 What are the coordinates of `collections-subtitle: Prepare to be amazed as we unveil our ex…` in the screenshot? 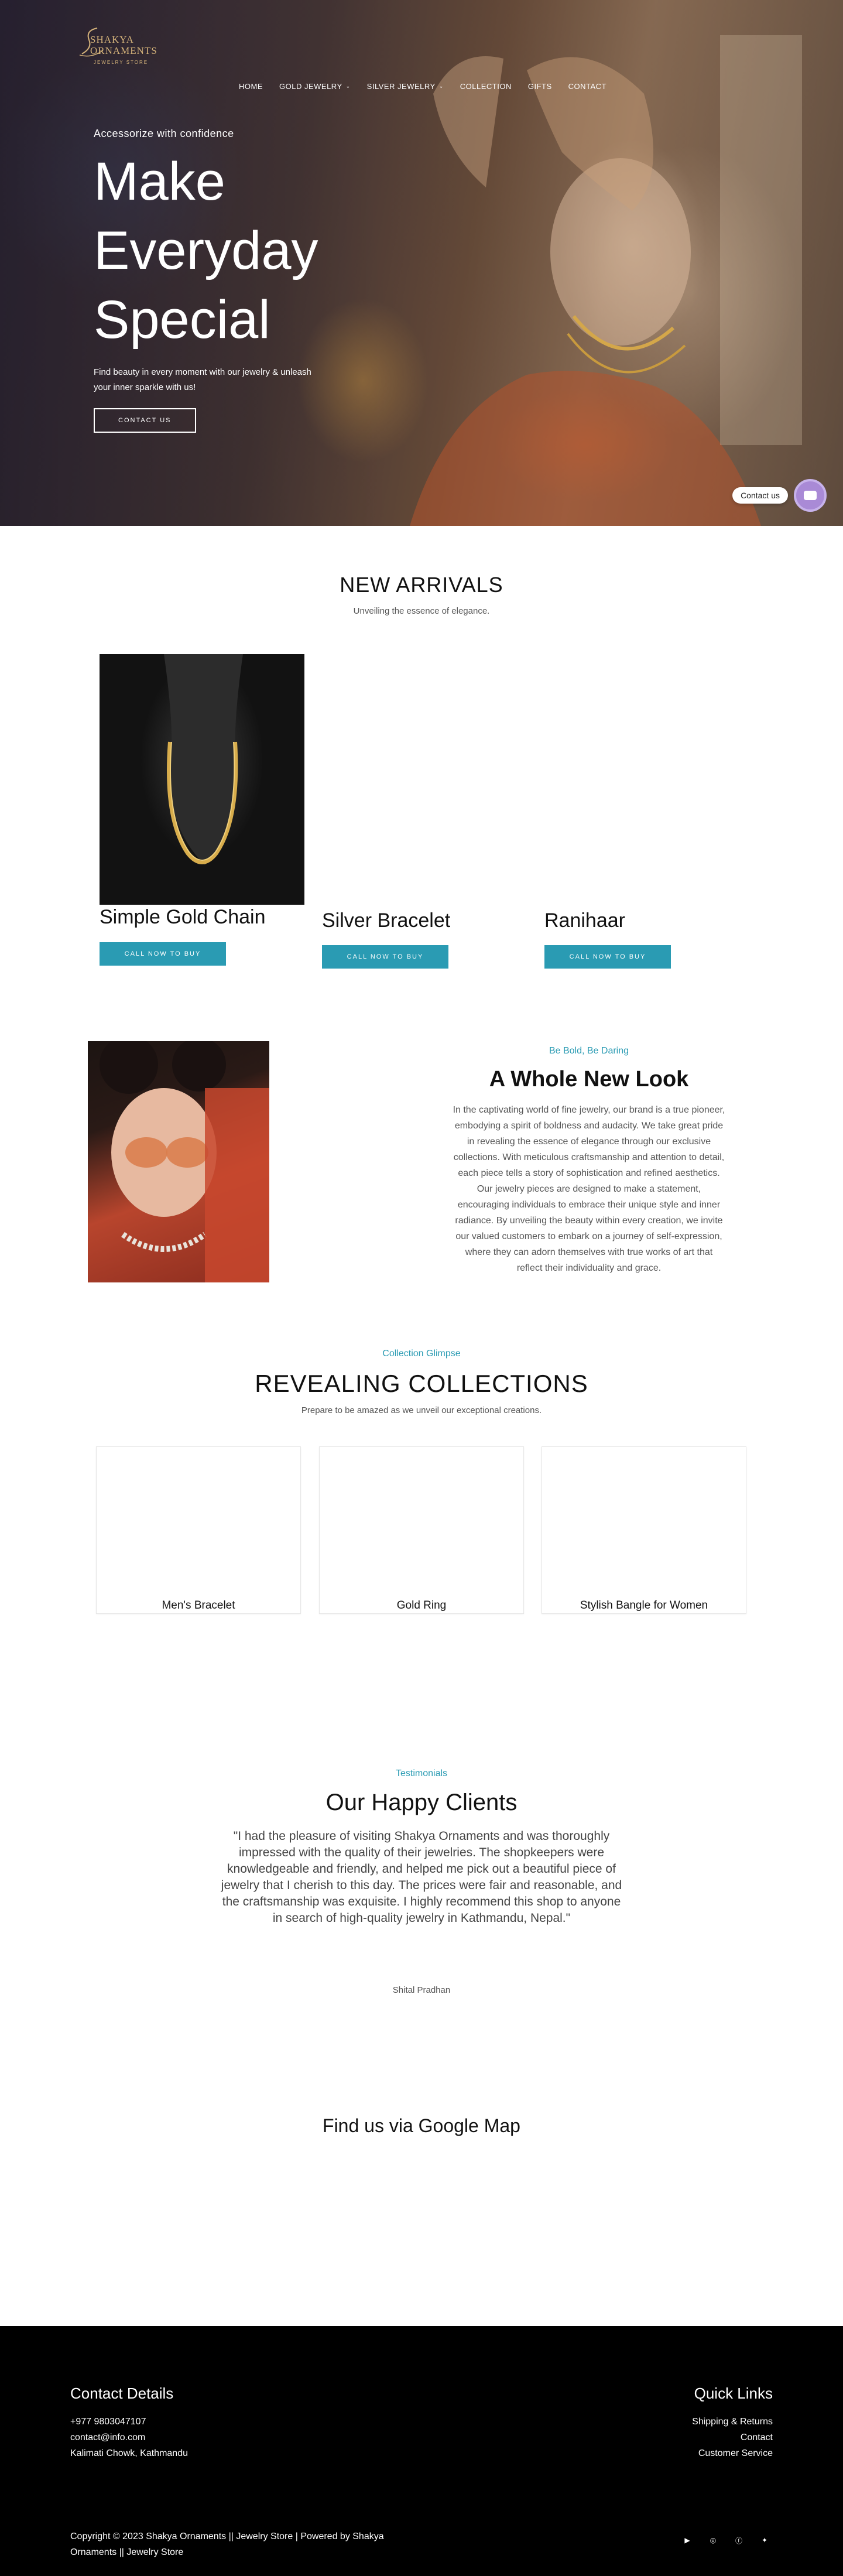 It's located at (421, 1410).